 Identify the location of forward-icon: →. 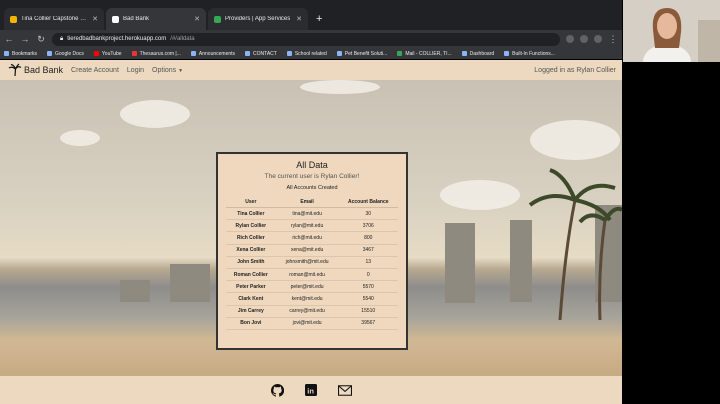
(25, 39).